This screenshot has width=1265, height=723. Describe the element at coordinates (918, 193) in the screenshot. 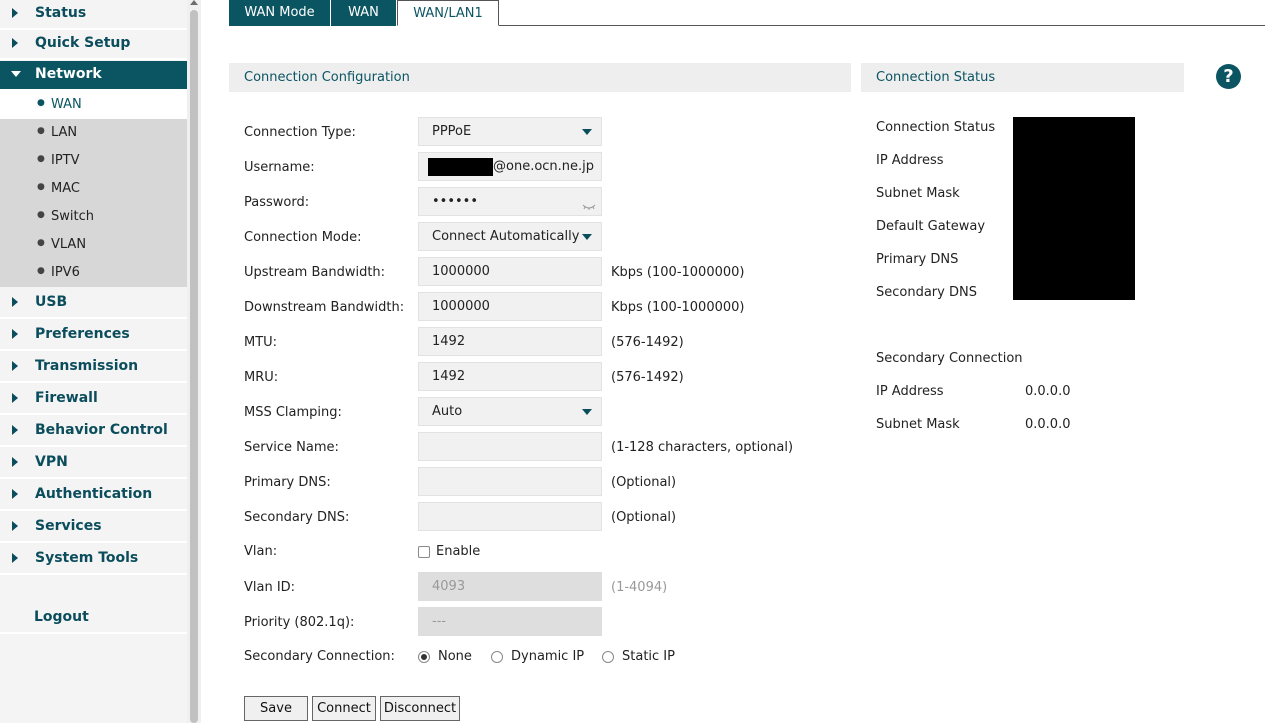

I see `status-subnet-mask-label: Subnet Mask` at that location.